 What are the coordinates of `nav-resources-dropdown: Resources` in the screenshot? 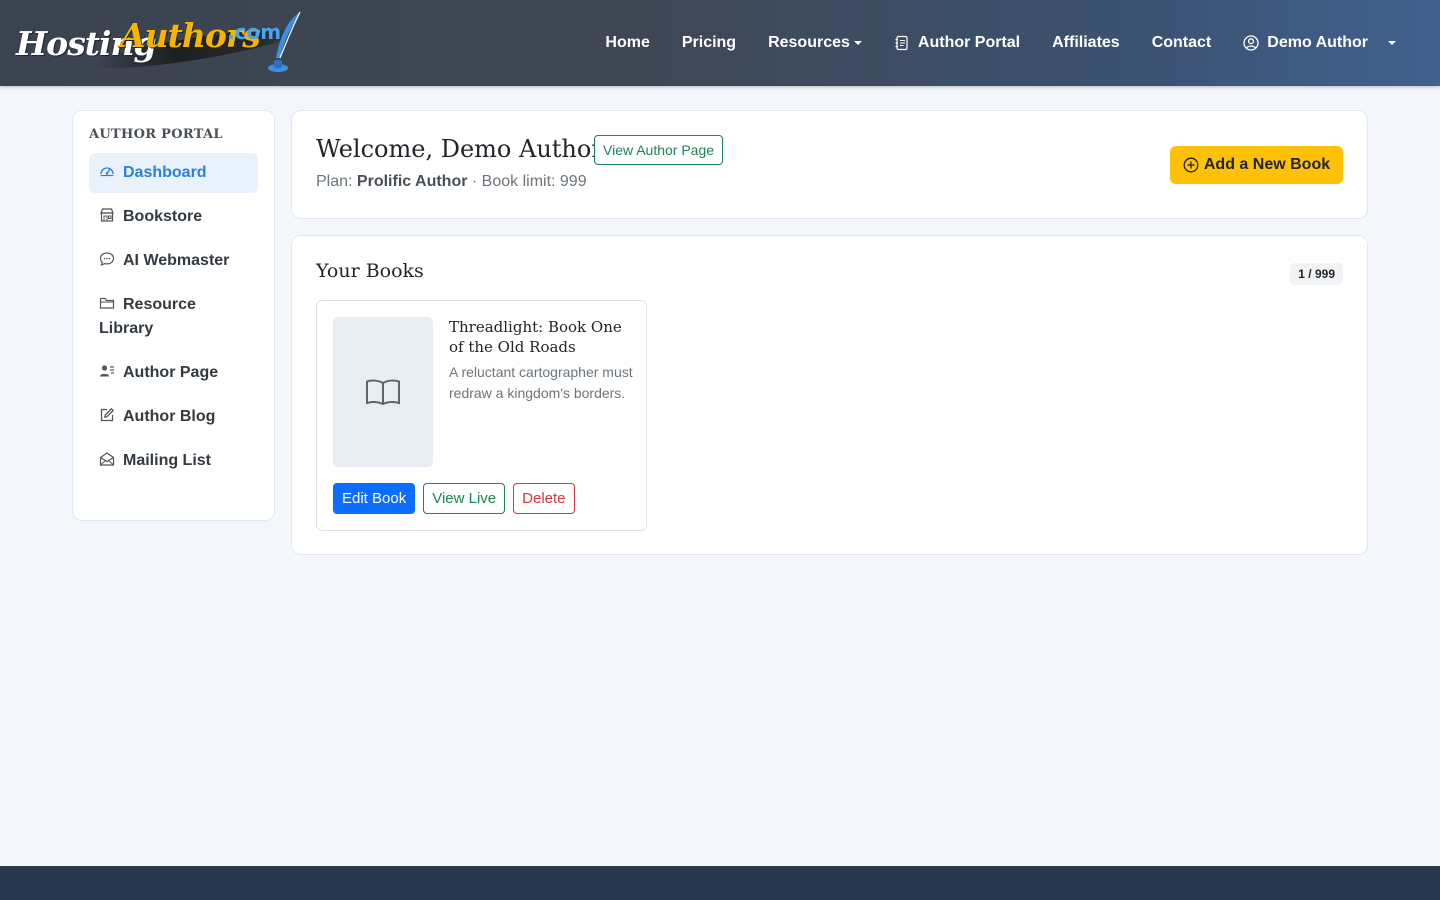 It's located at (815, 43).